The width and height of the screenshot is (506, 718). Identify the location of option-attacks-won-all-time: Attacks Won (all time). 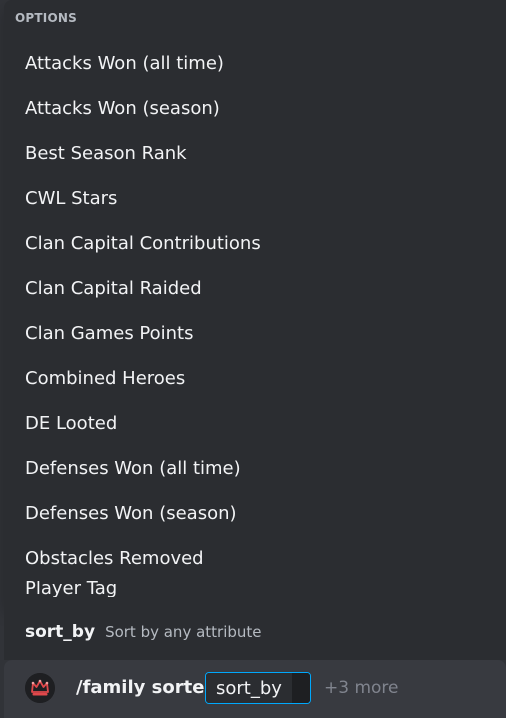
(255, 63).